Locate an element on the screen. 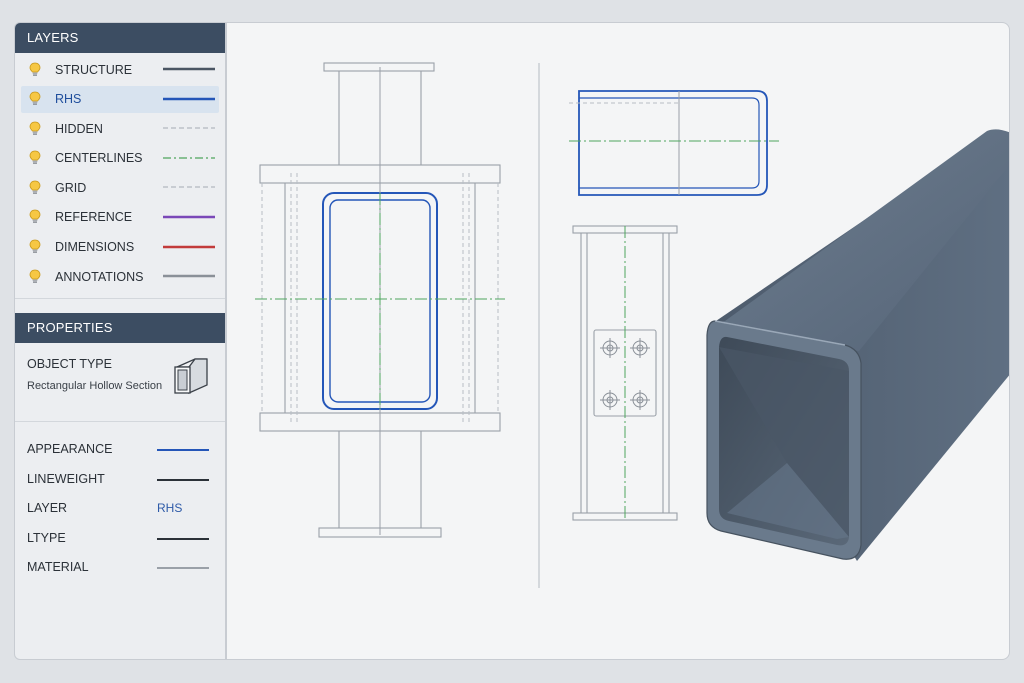  properties-header: PROPERTIES is located at coordinates (120, 328).